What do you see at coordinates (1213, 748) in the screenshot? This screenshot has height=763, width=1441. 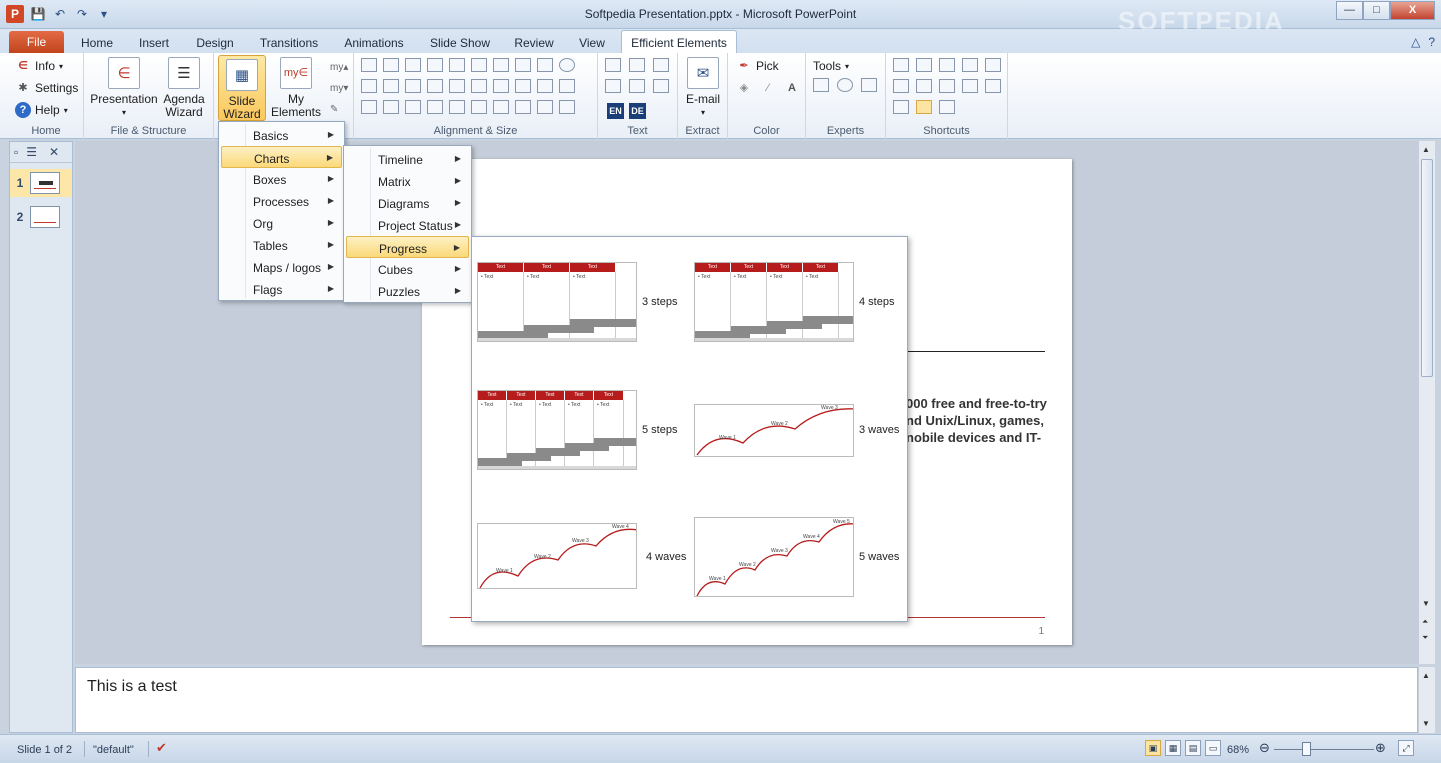 I see `slide-show-icon: ▭` at bounding box center [1213, 748].